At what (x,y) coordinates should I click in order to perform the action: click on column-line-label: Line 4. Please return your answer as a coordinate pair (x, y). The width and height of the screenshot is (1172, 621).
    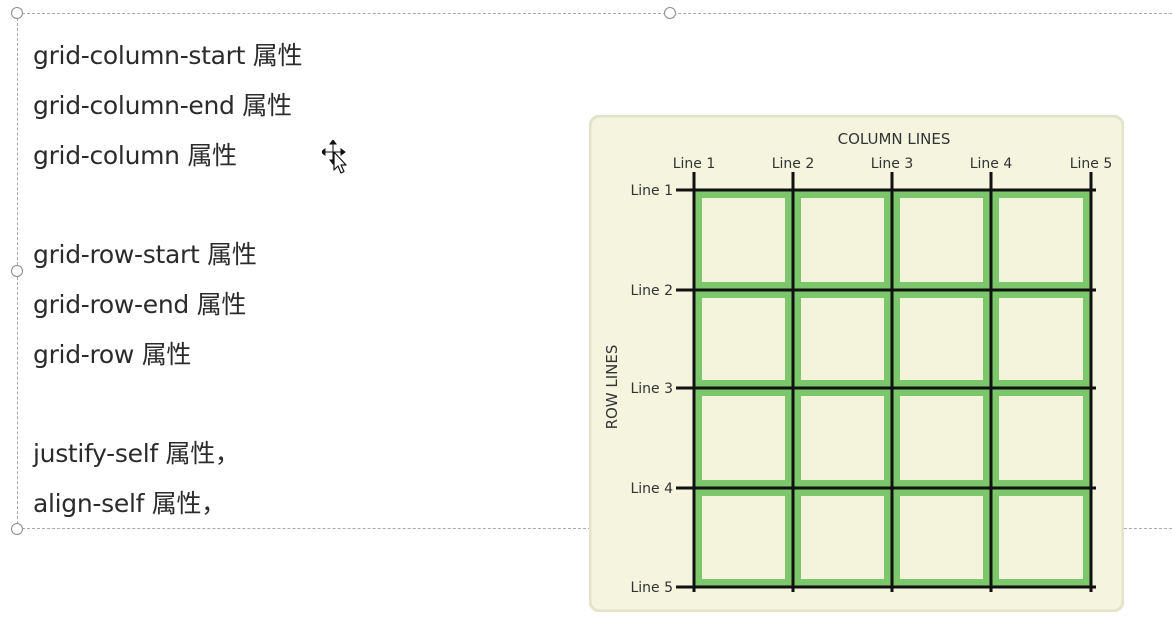
    Looking at the image, I should click on (991, 164).